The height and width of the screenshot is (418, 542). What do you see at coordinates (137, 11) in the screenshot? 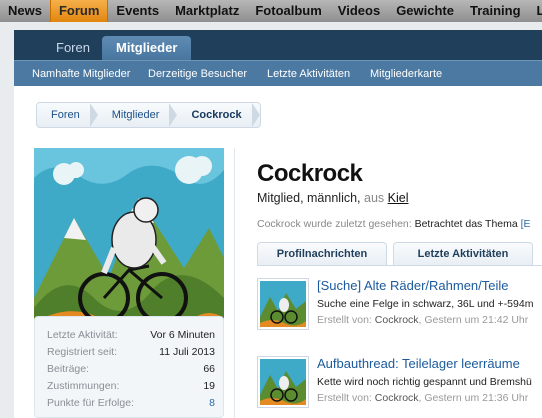
I see `nav-events: Events` at bounding box center [137, 11].